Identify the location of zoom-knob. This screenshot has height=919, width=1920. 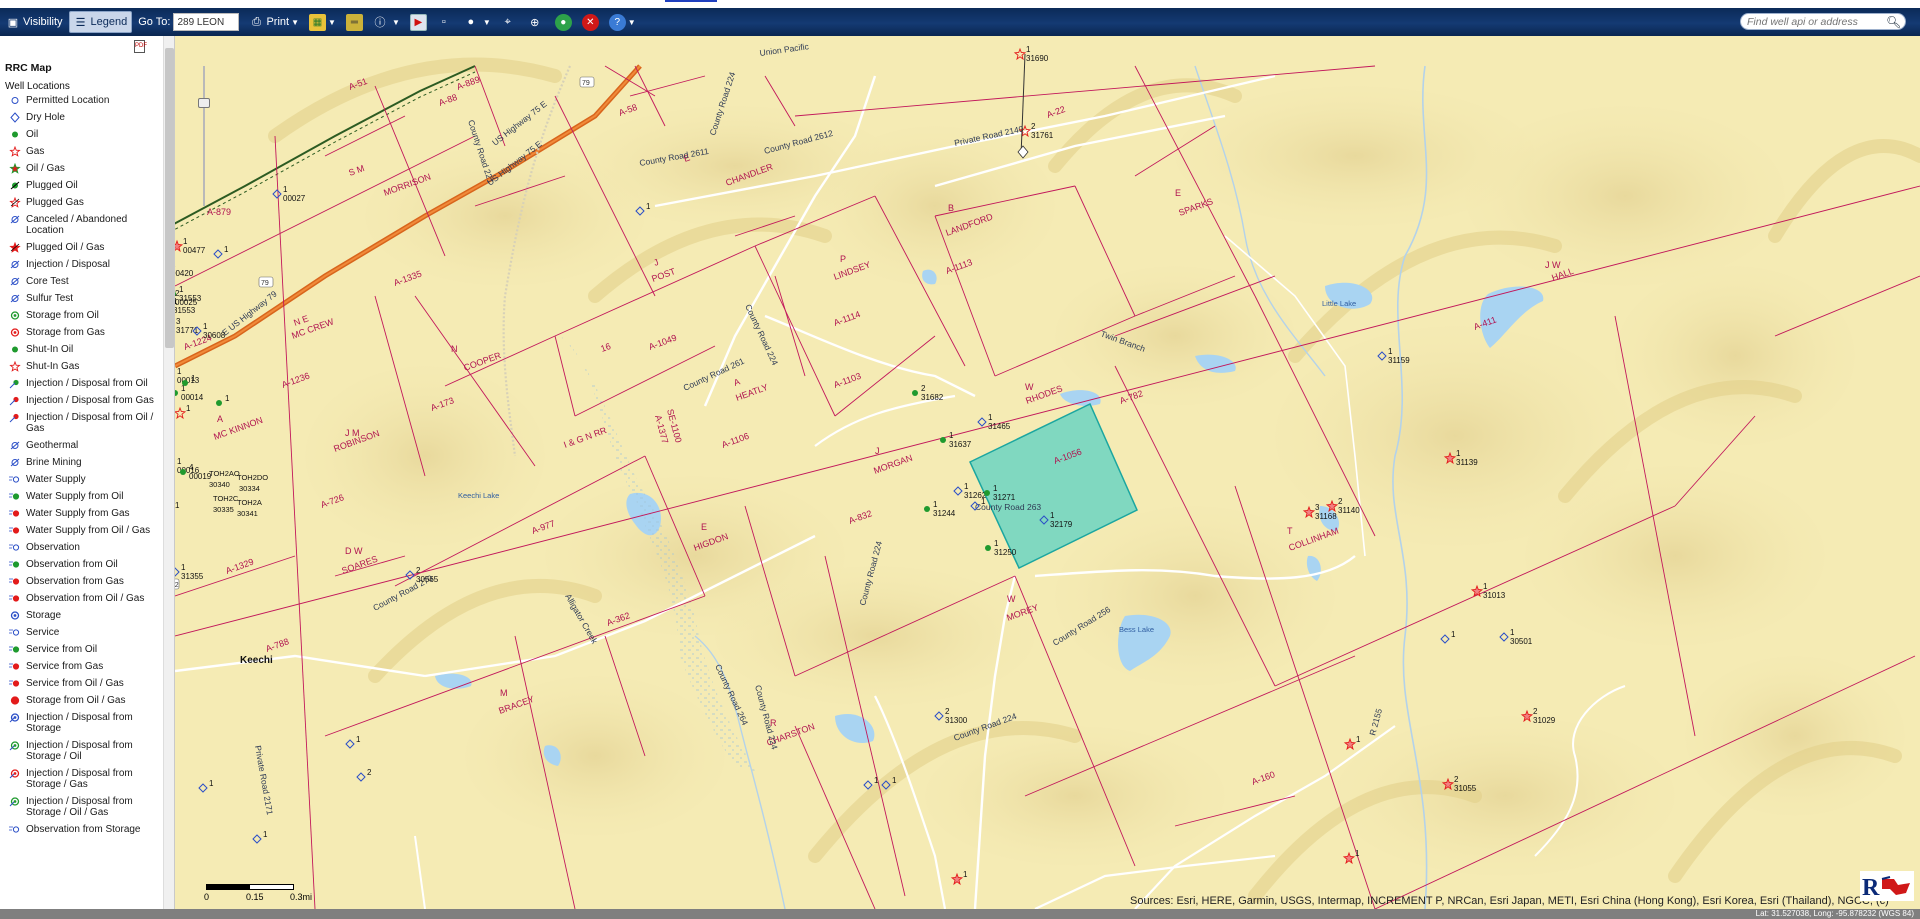
(204, 103).